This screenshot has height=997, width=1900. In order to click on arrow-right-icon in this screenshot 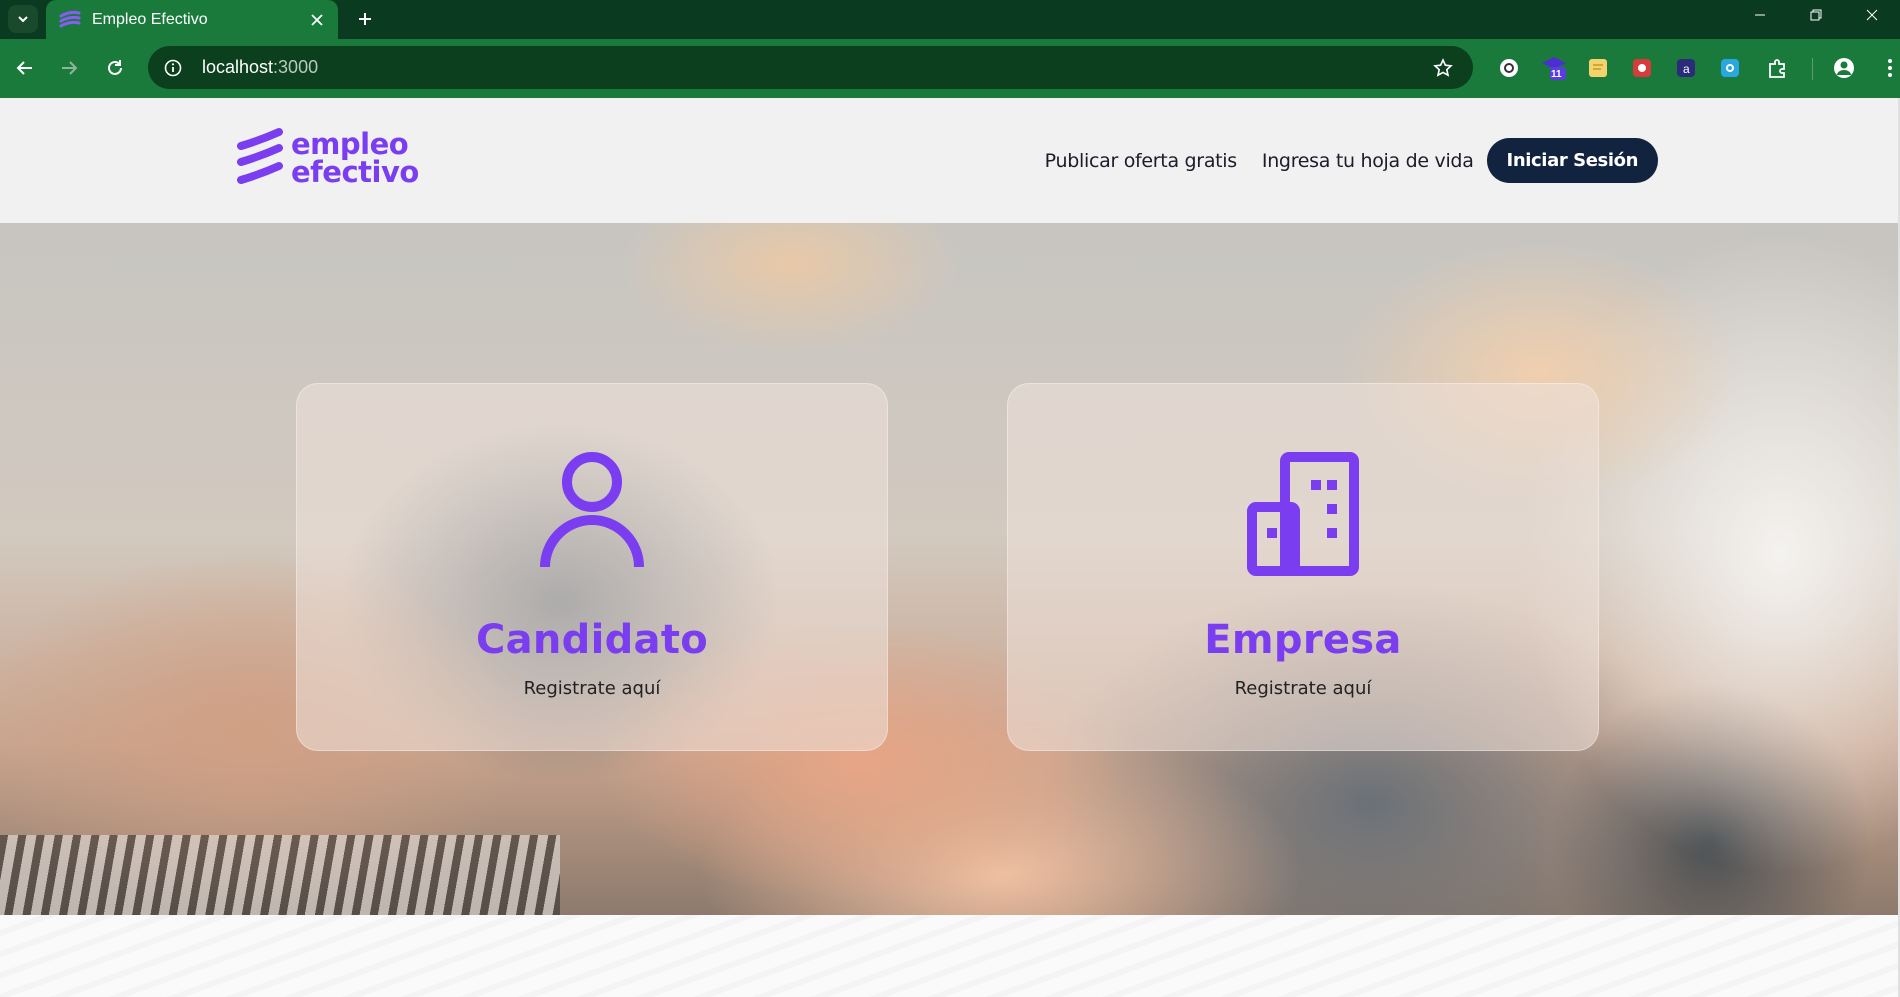, I will do `click(70, 68)`.